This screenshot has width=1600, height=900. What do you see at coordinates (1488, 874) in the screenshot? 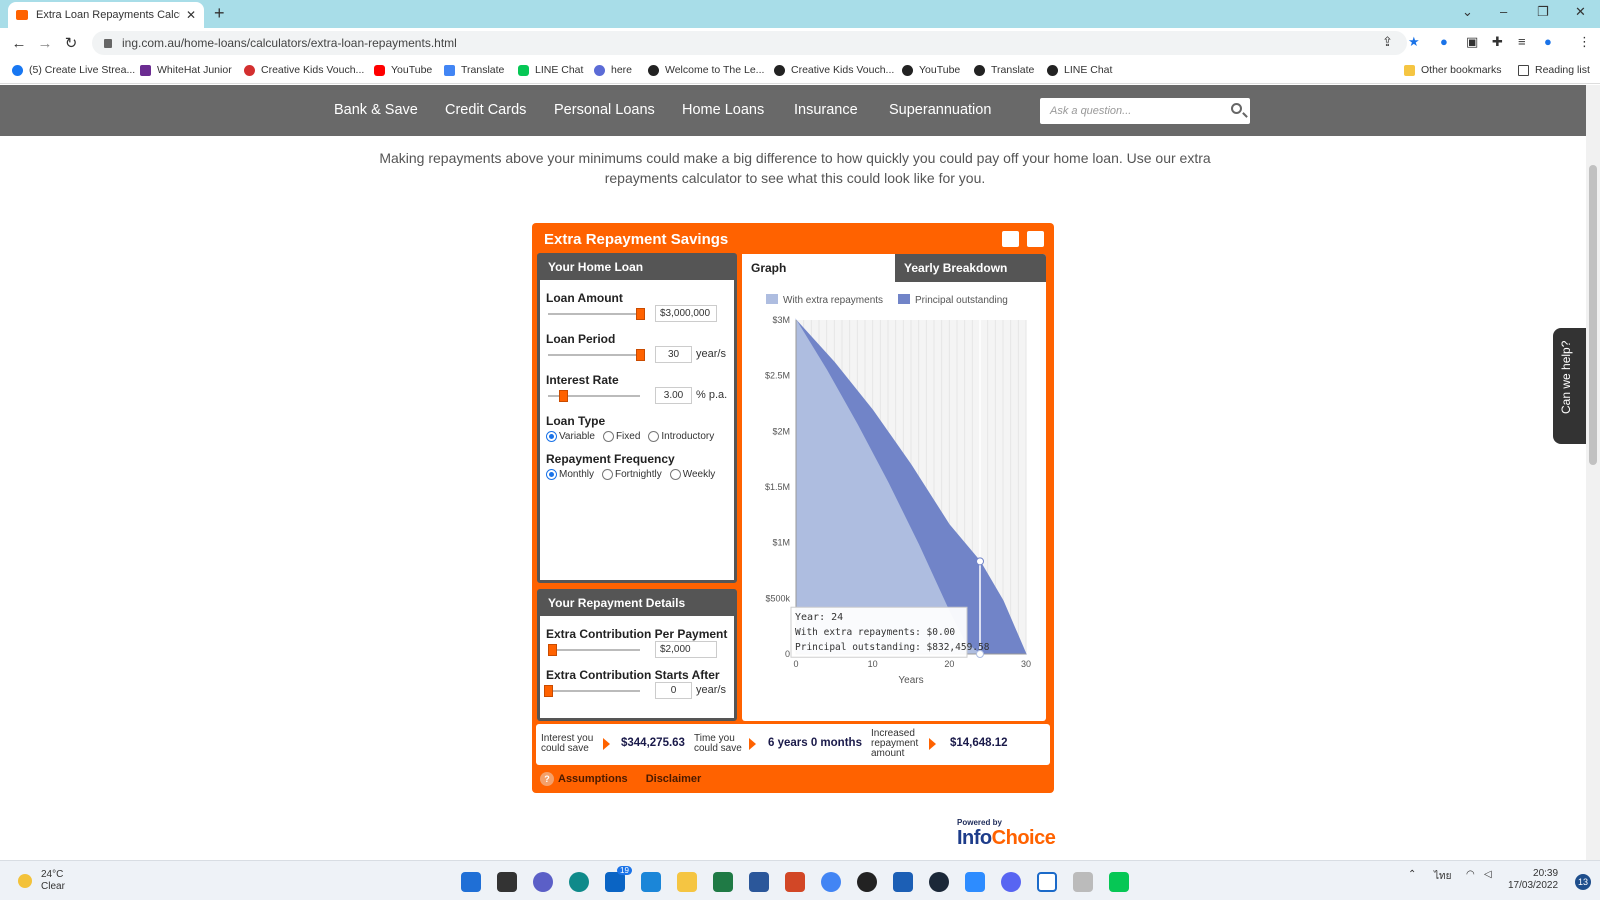
I see `volume-icon: ◁` at bounding box center [1488, 874].